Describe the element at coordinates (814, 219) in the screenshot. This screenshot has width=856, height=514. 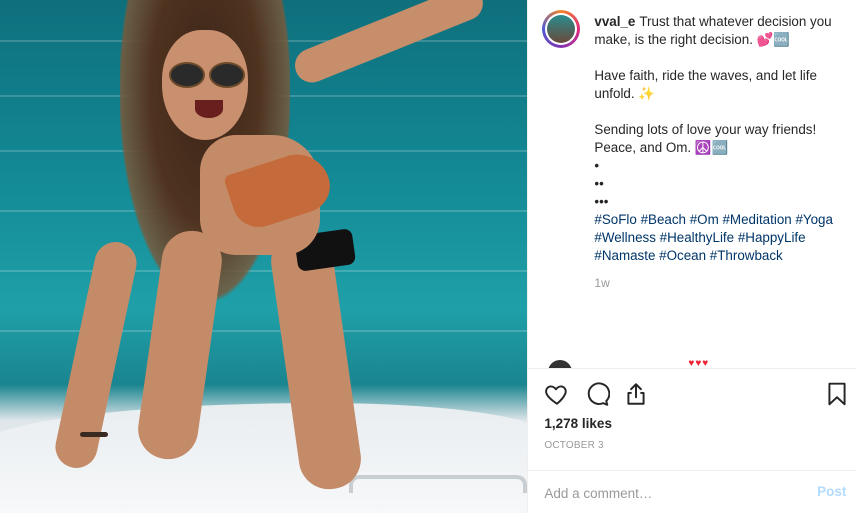
I see `hashtag-link: #Yoga` at that location.